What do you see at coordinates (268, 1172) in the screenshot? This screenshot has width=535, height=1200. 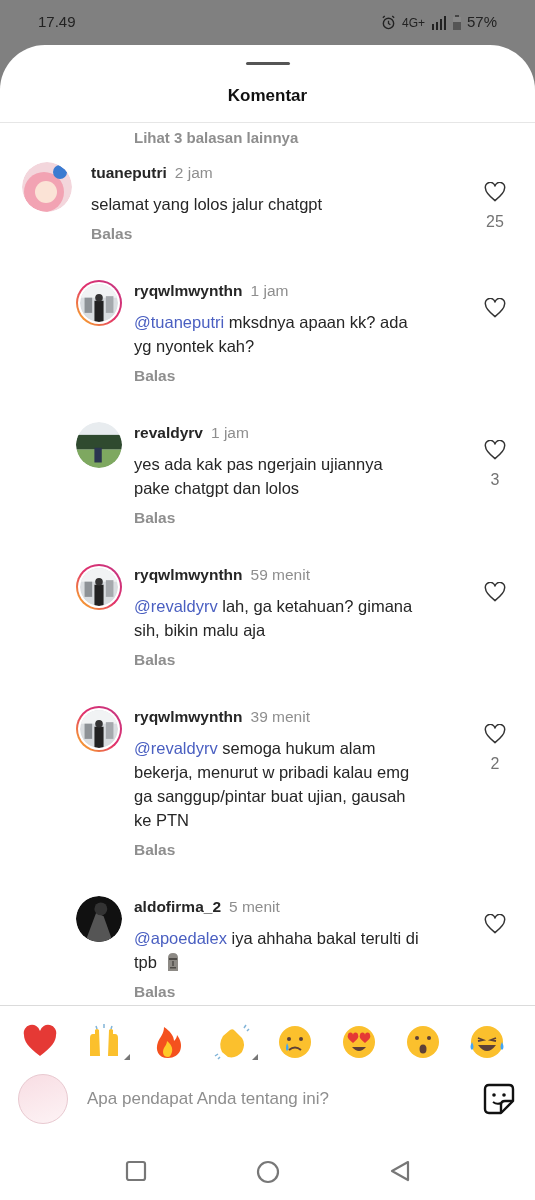 I see `home-icon` at bounding box center [268, 1172].